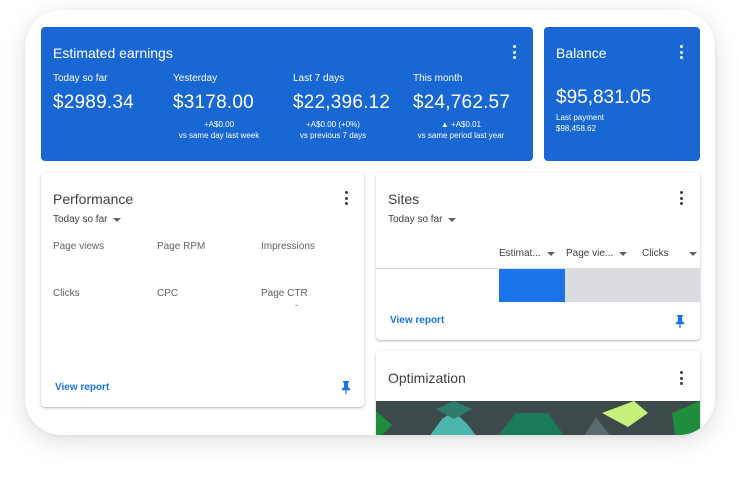 The width and height of the screenshot is (739, 477). I want to click on sites-view-report-link: View report, so click(417, 320).